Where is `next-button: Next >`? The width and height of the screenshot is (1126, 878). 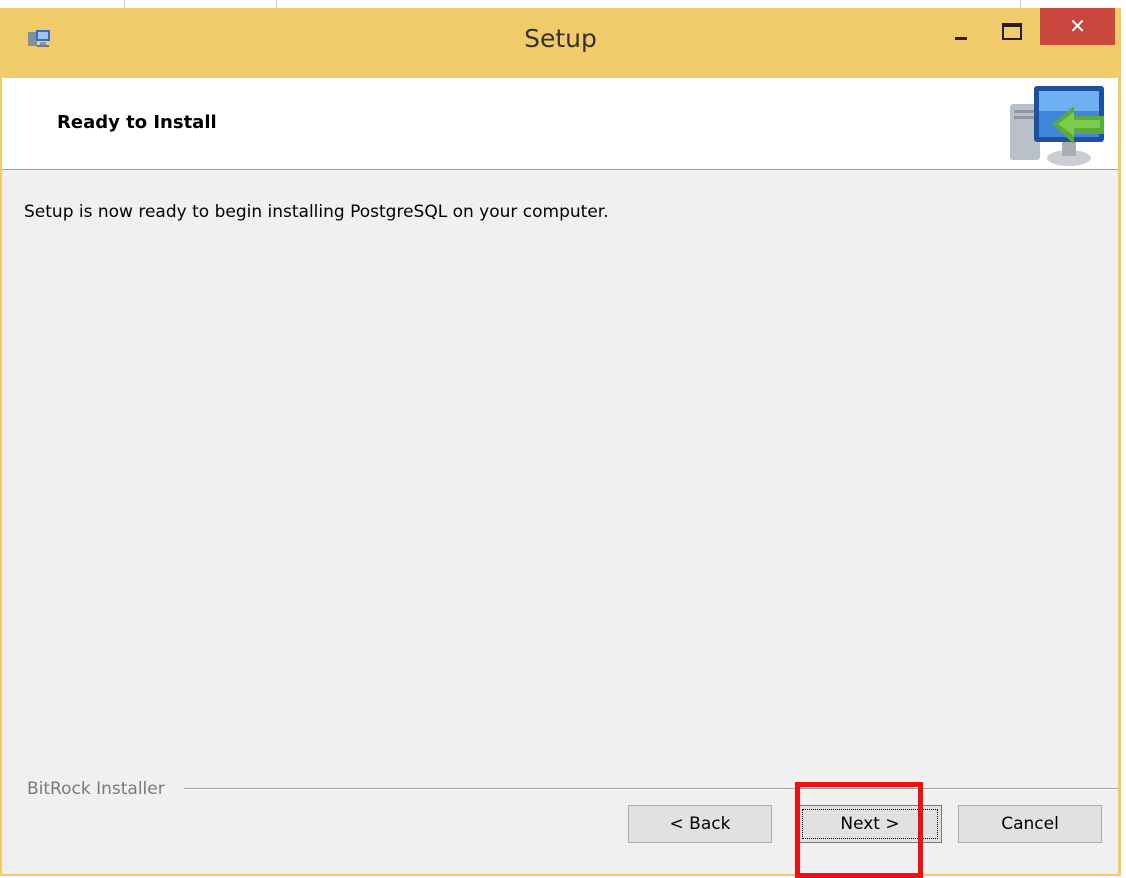
next-button: Next > is located at coordinates (870, 824).